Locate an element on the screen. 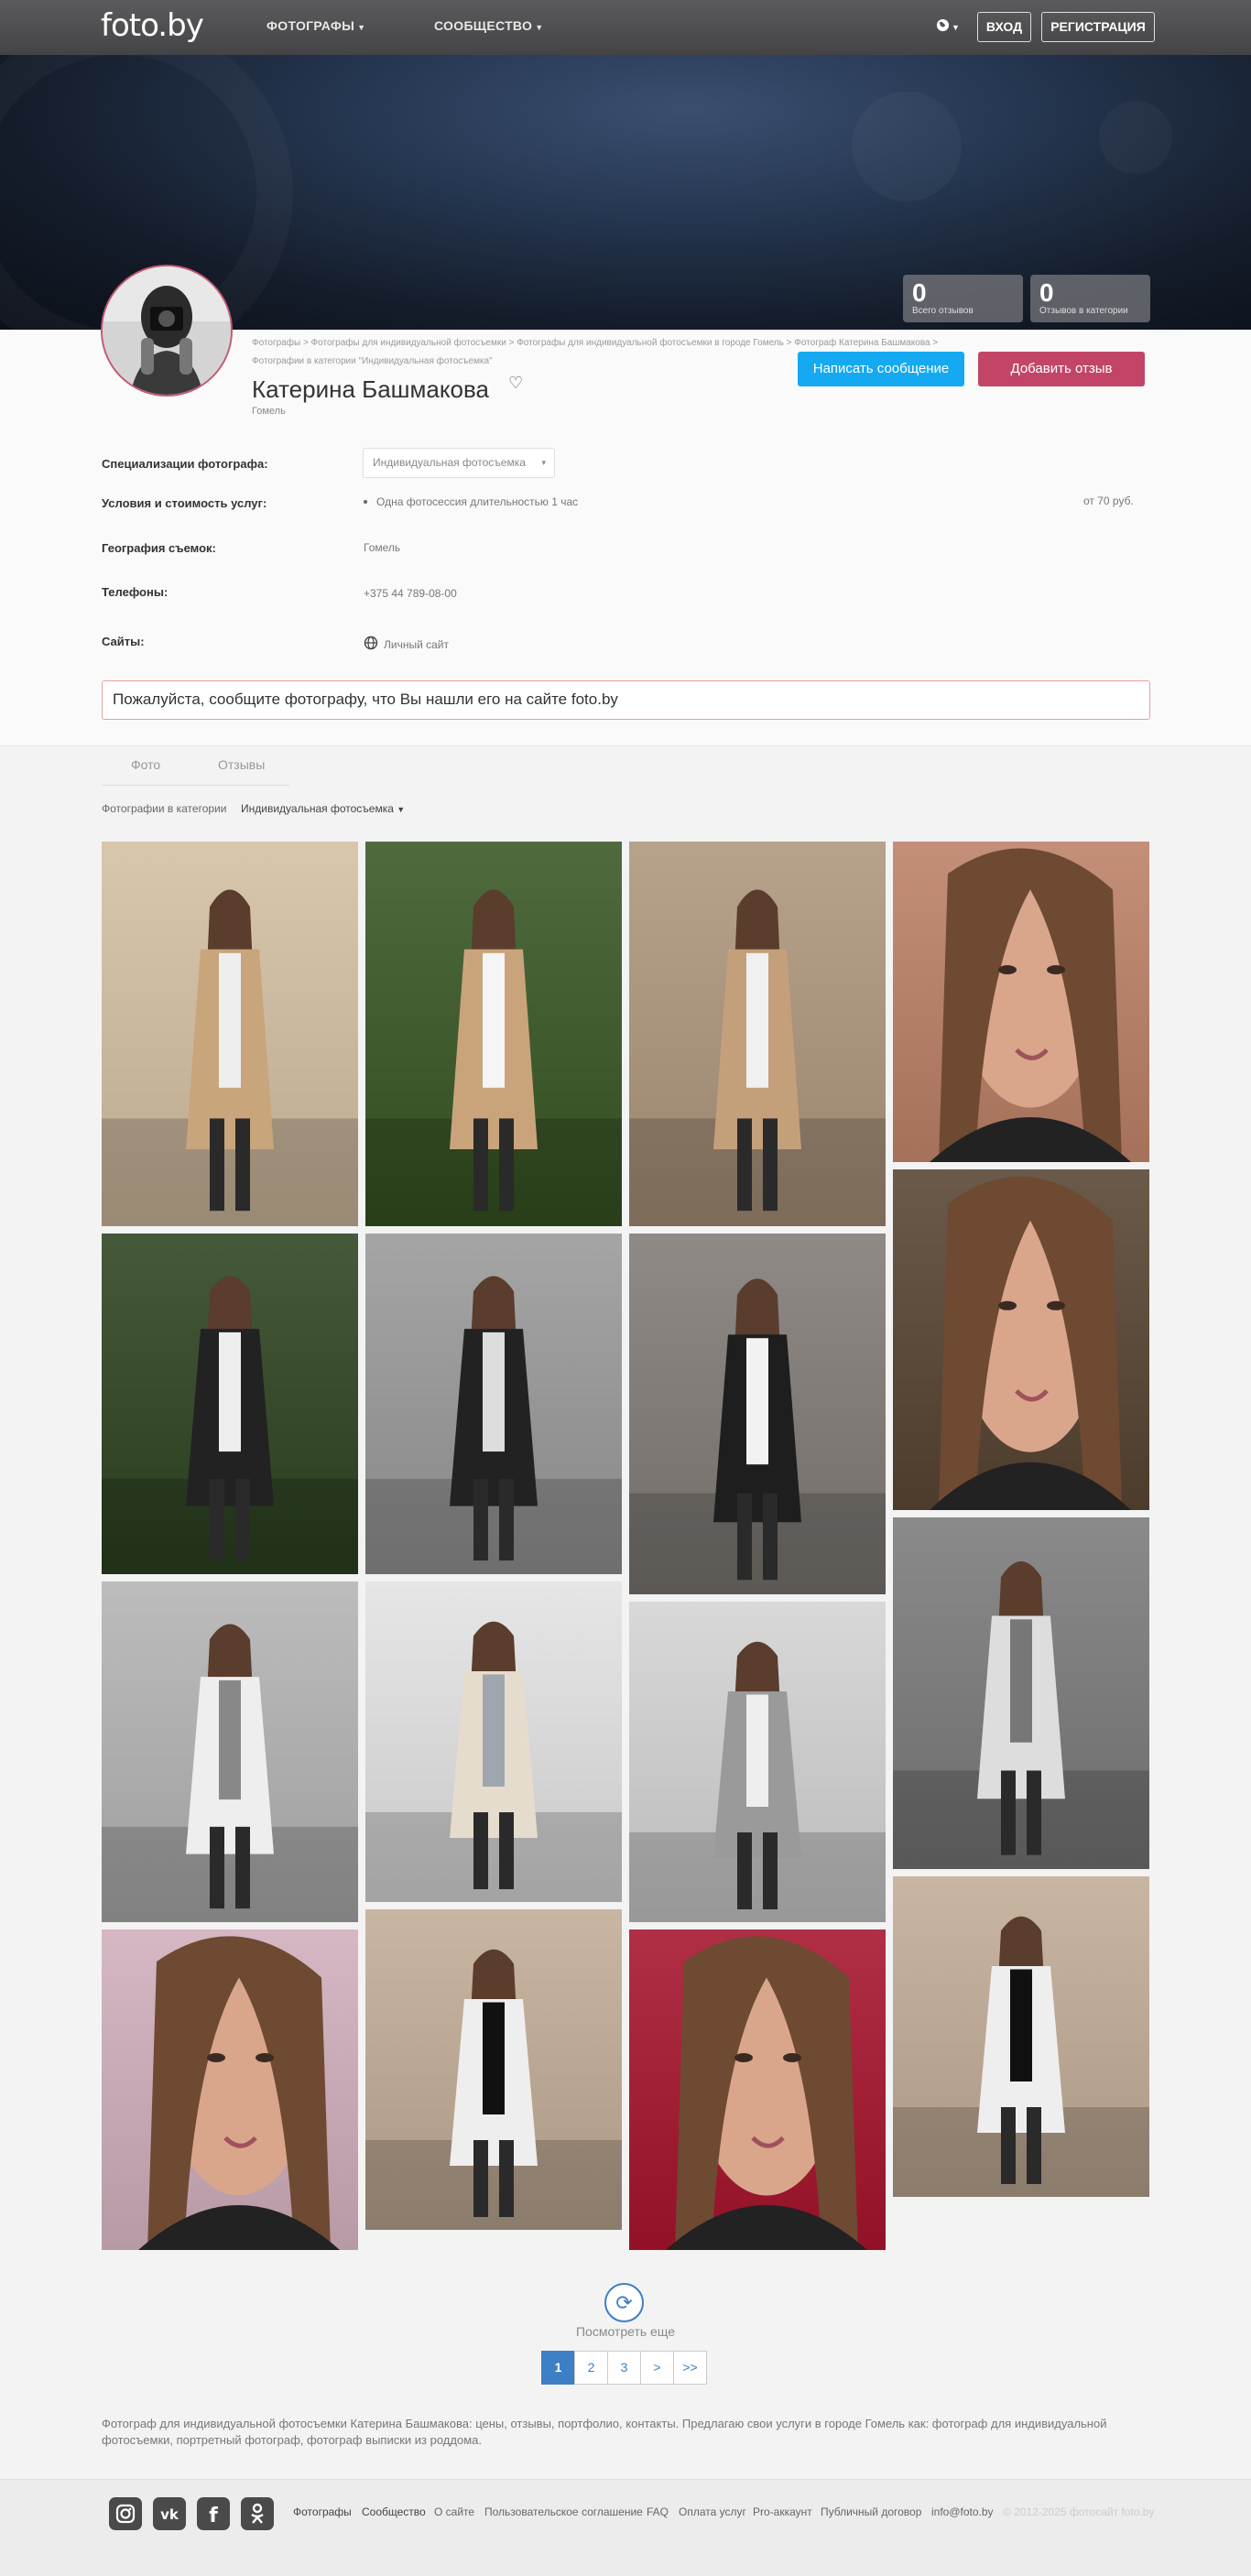 This screenshot has width=1251, height=2576. services-label: Условия и стоимость услуг: is located at coordinates (184, 503).